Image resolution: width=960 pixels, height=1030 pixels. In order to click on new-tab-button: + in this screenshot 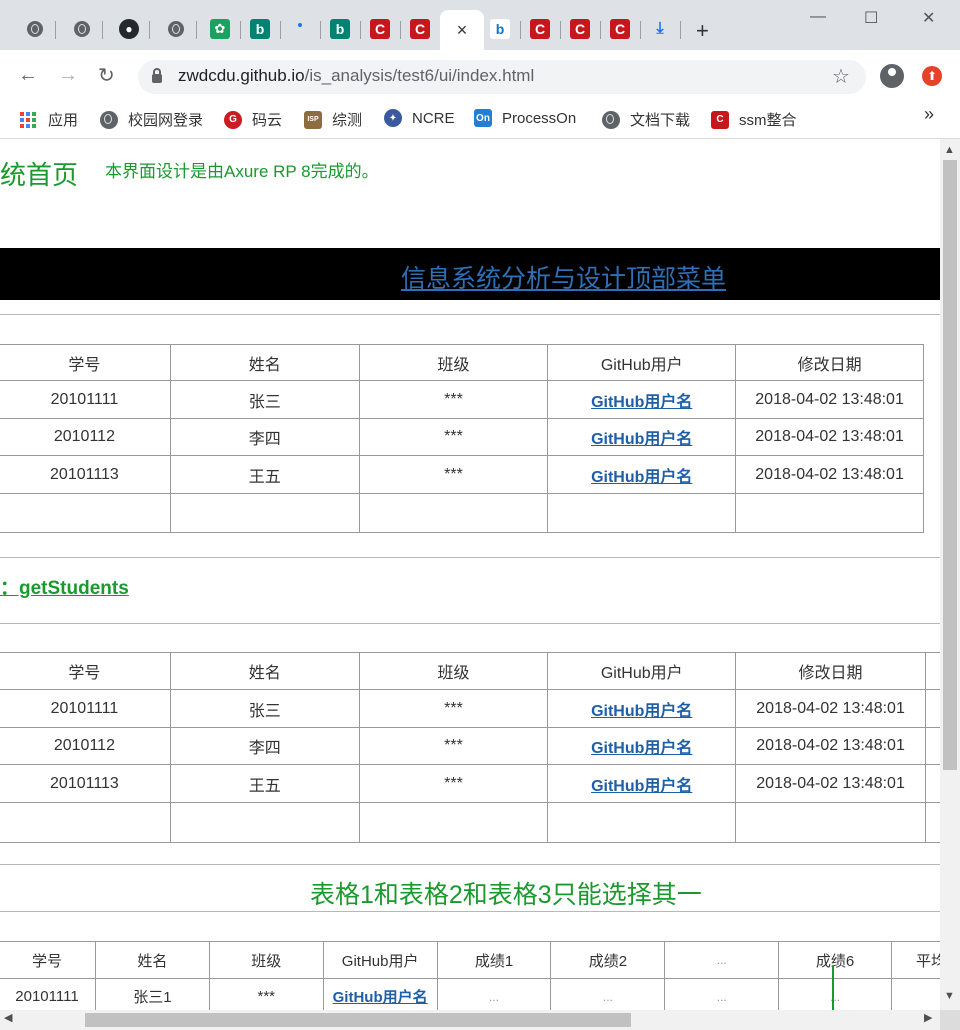, I will do `click(702, 31)`.